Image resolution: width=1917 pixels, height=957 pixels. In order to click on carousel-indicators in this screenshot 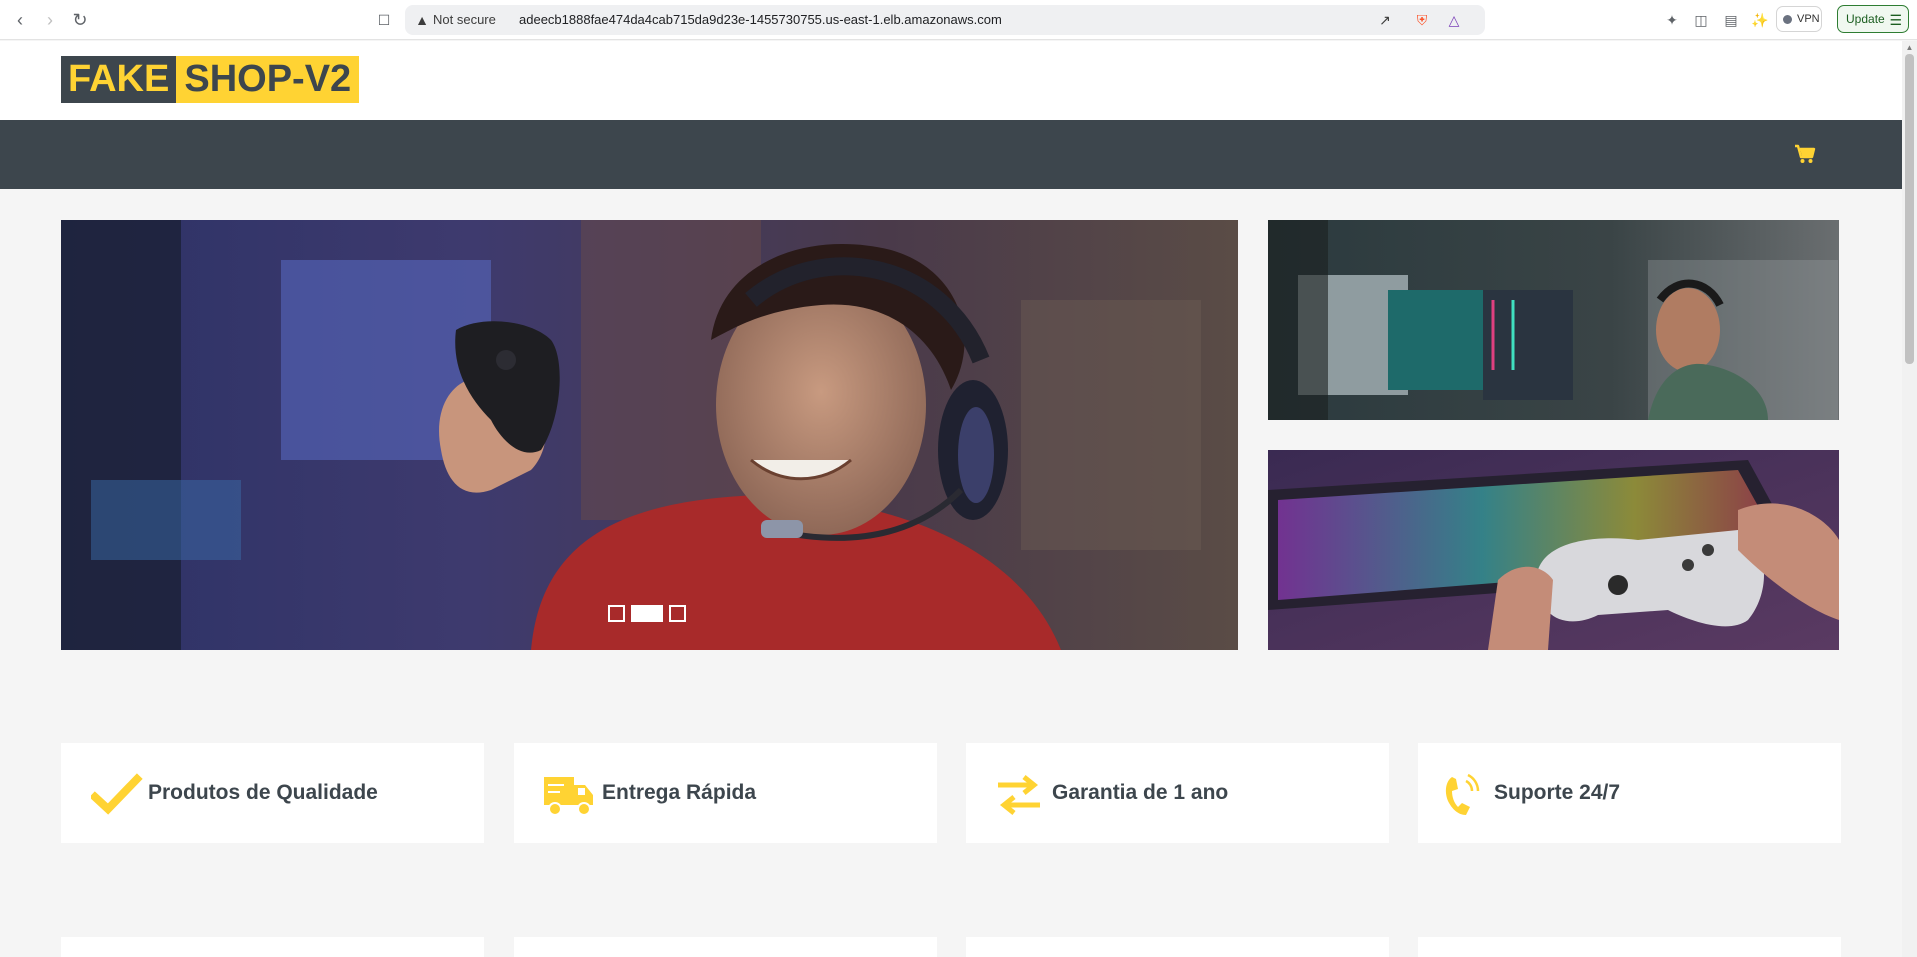, I will do `click(647, 613)`.